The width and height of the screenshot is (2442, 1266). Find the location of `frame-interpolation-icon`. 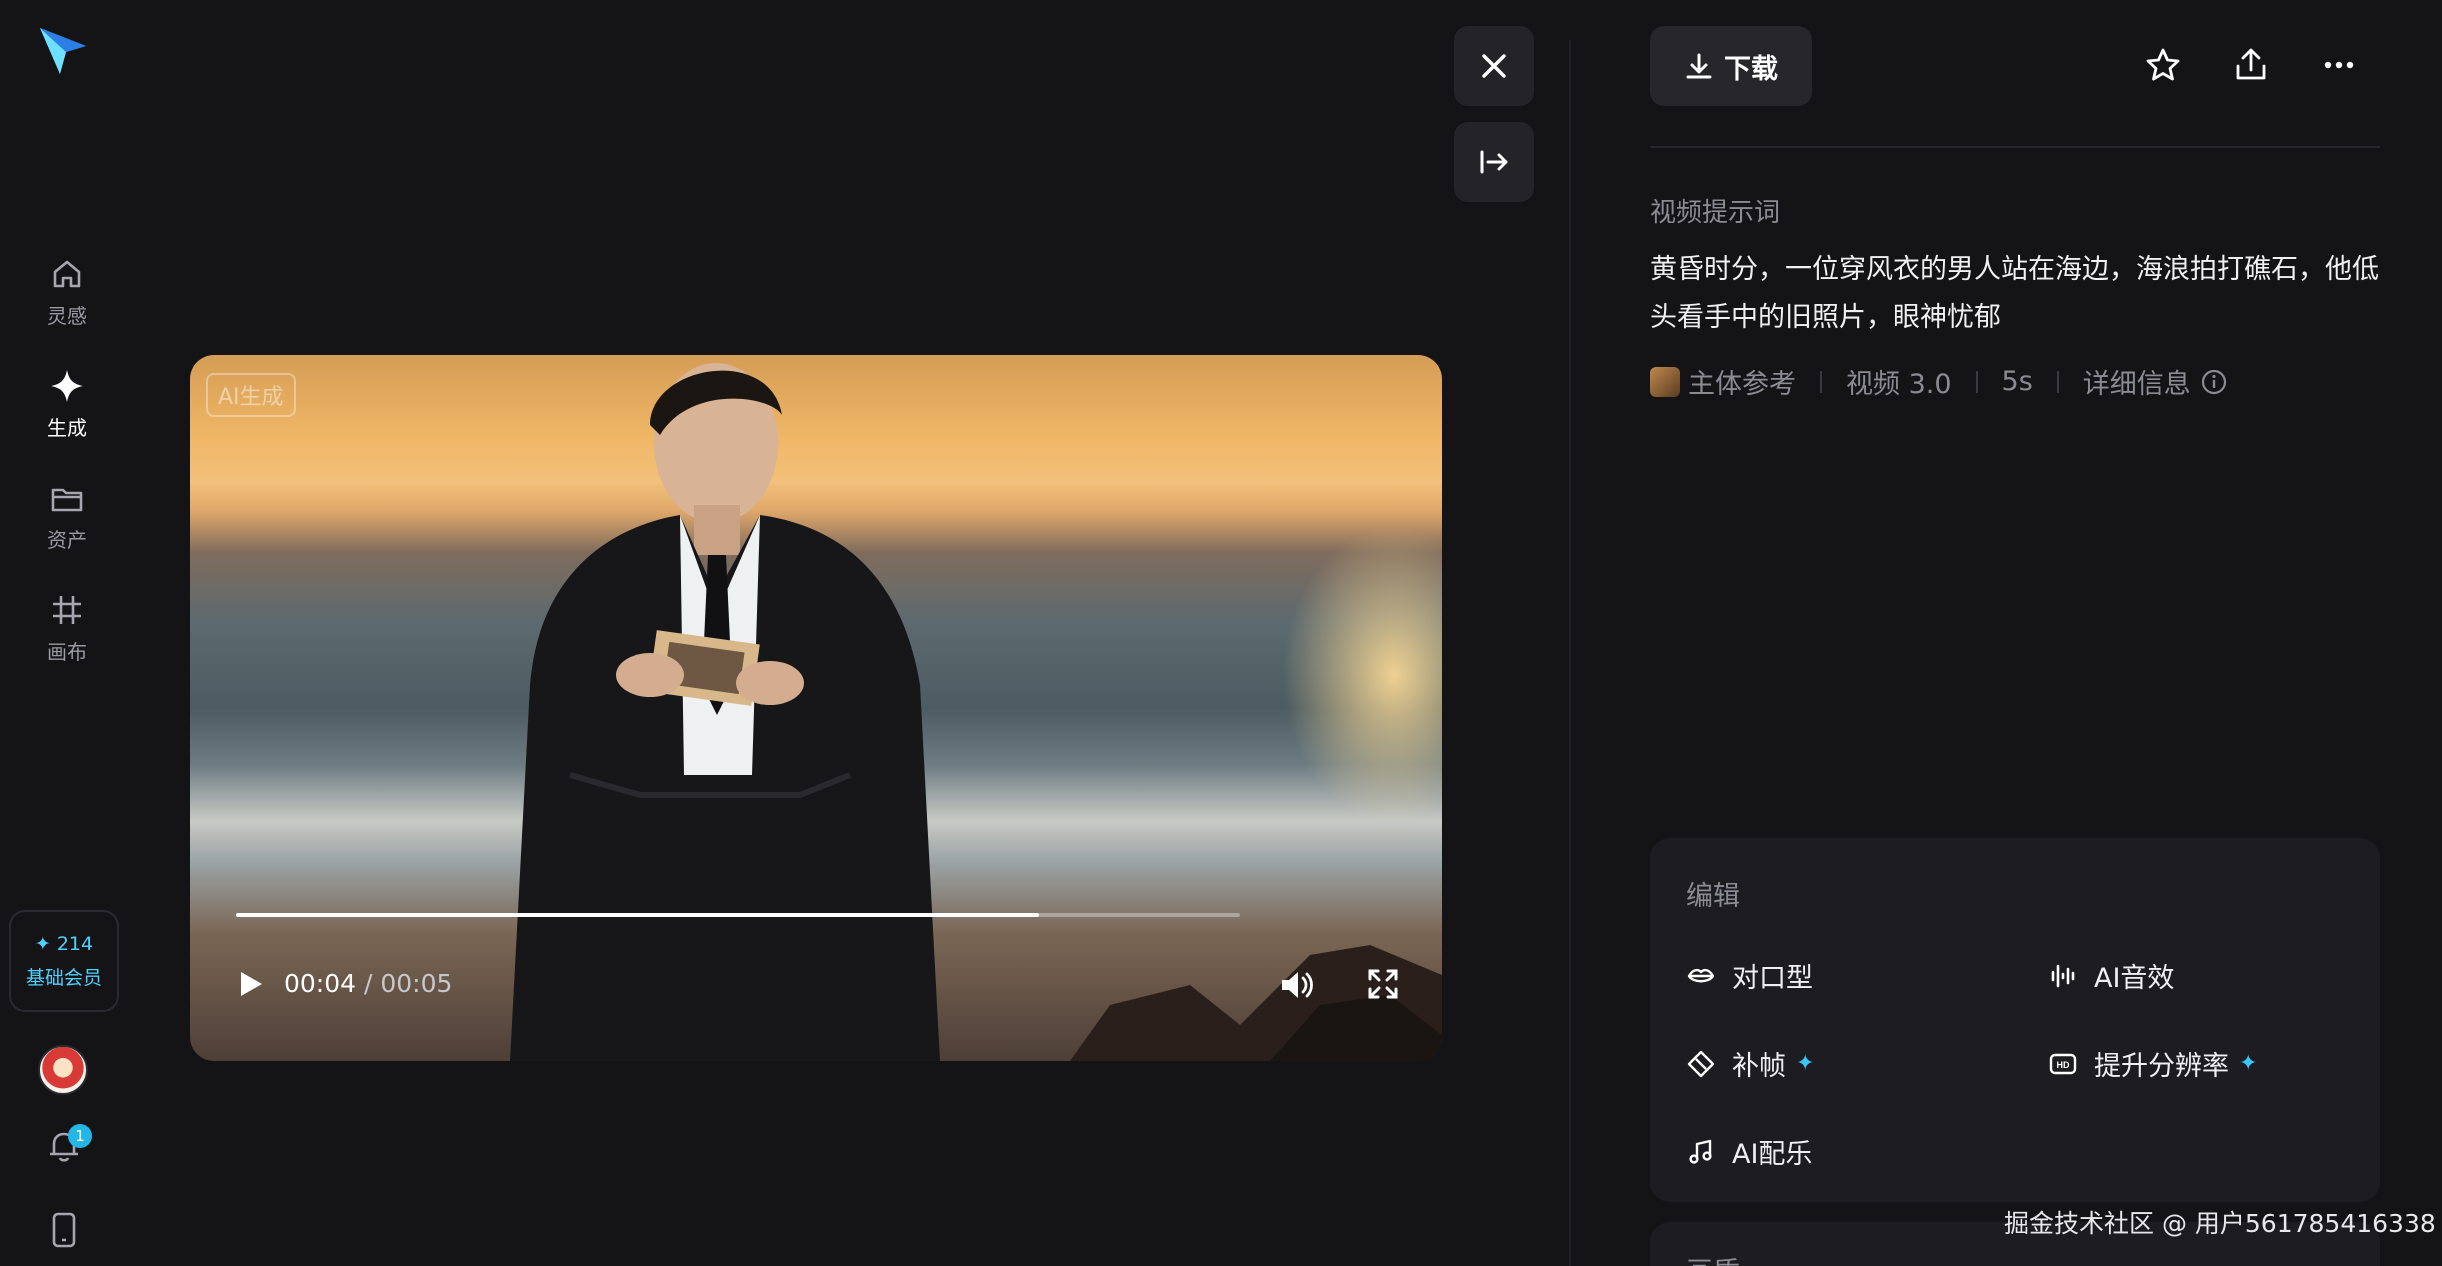

frame-interpolation-icon is located at coordinates (1701, 1063).